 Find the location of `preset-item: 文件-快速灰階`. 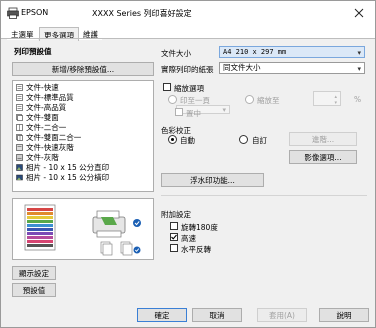

preset-item: 文件-快速灰階 is located at coordinates (45, 147).